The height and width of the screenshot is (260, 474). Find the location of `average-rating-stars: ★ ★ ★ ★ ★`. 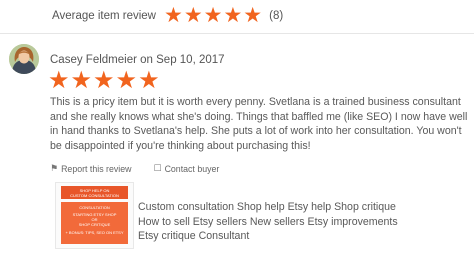

average-rating-stars: ★ ★ ★ ★ ★ is located at coordinates (213, 16).